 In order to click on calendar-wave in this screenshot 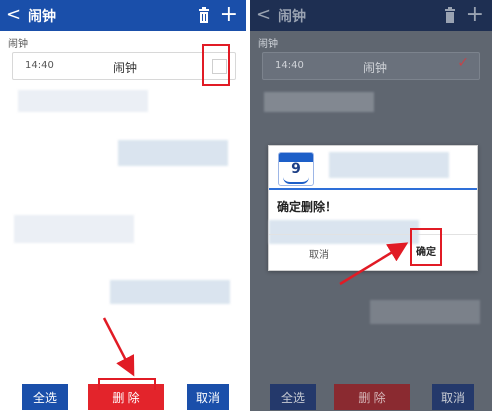, I will do `click(296, 180)`.